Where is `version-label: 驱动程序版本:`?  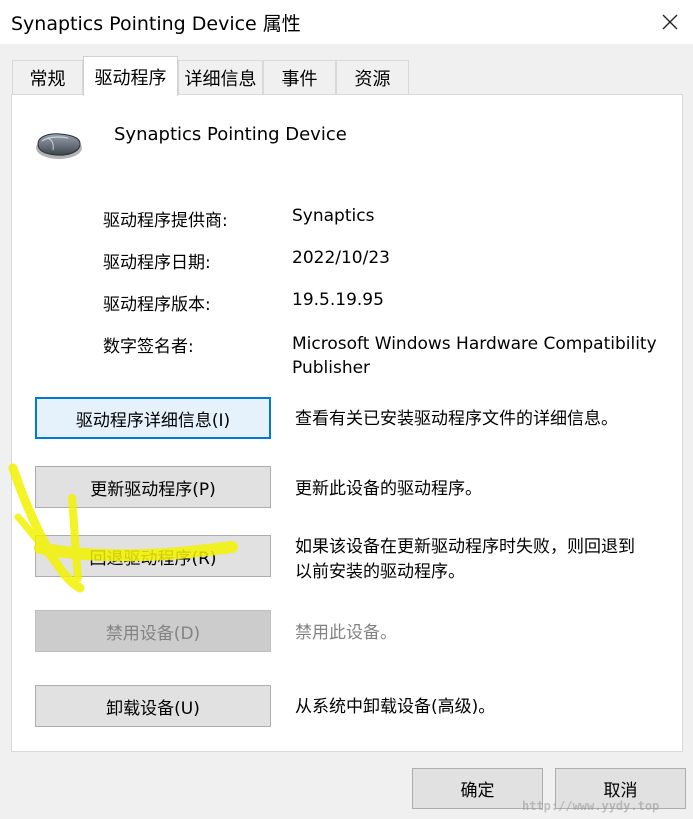 version-label: 驱动程序版本: is located at coordinates (157, 305).